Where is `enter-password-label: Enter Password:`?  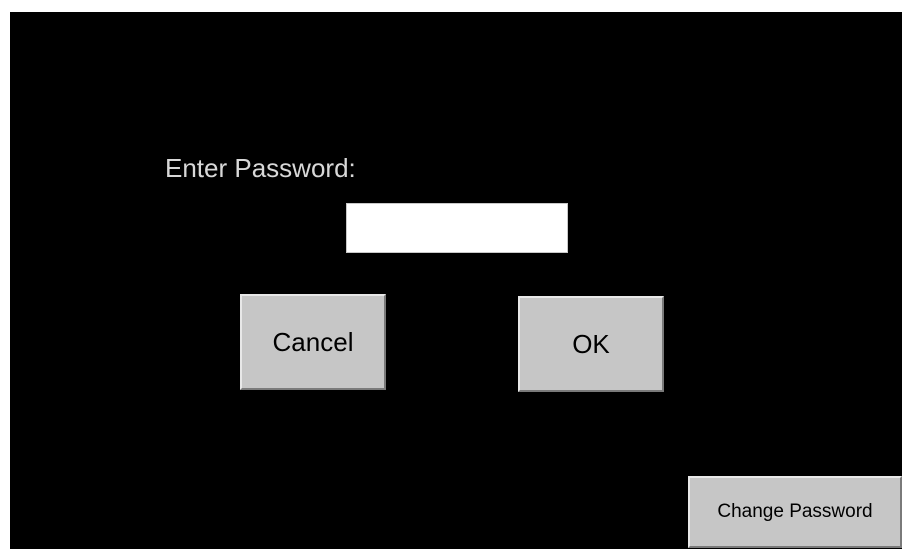
enter-password-label: Enter Password: is located at coordinates (260, 168).